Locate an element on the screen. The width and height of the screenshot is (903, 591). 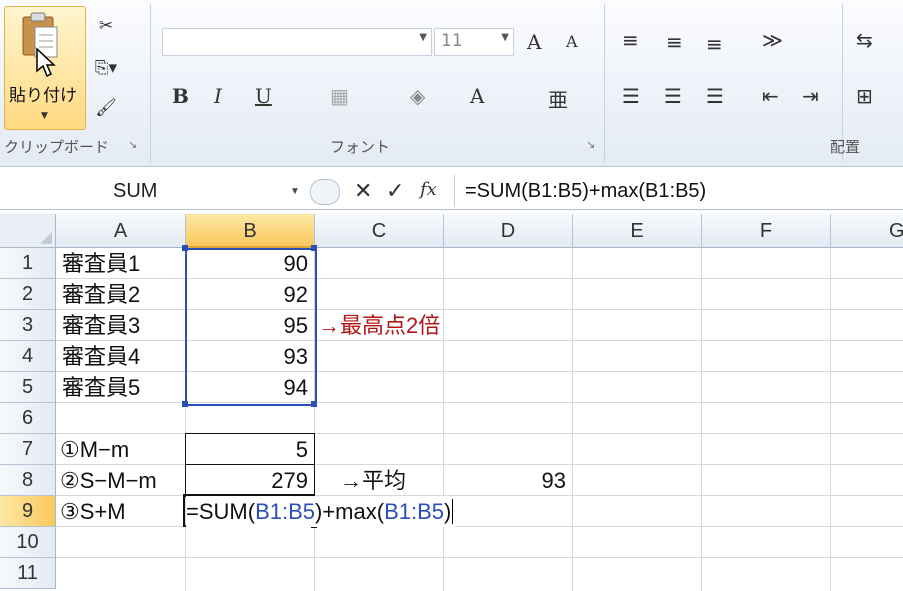
font-color-button: A is located at coordinates (477, 96).